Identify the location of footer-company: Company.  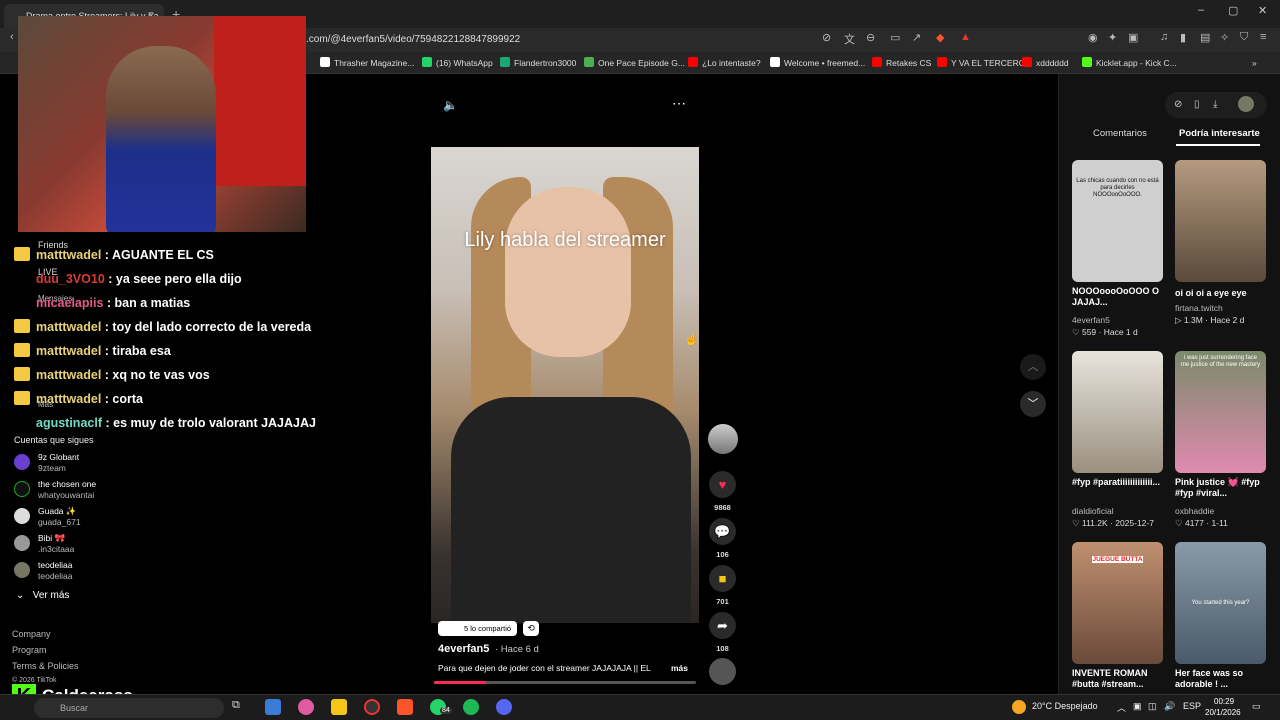
(31, 634).